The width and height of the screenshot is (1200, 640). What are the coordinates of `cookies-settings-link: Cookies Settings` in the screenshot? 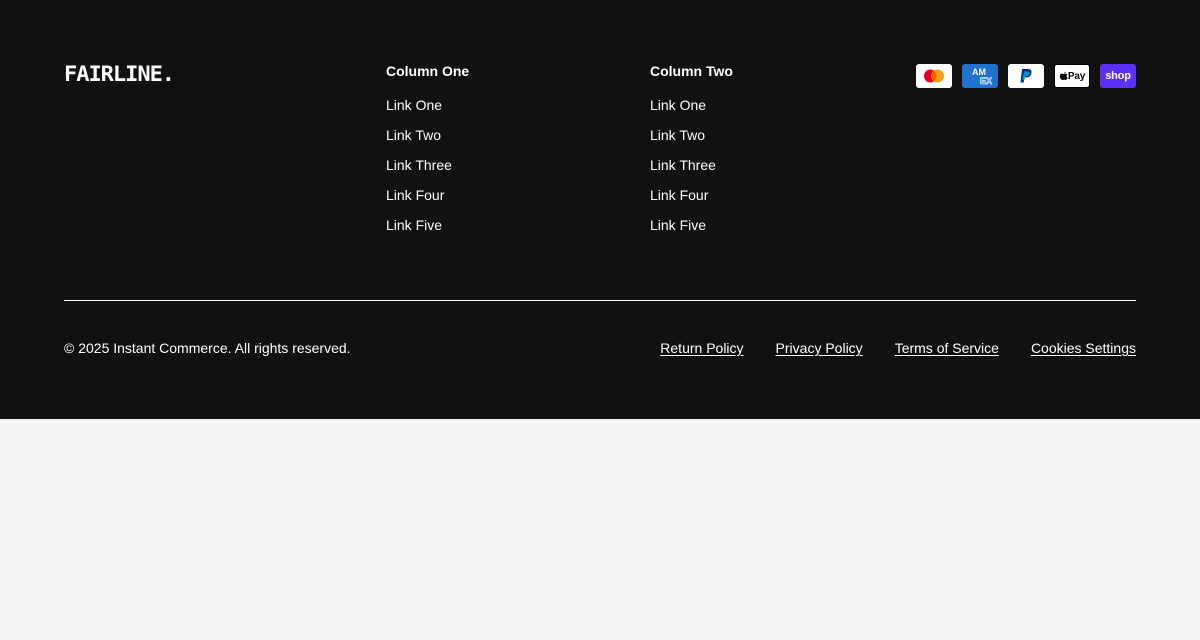 It's located at (1083, 348).